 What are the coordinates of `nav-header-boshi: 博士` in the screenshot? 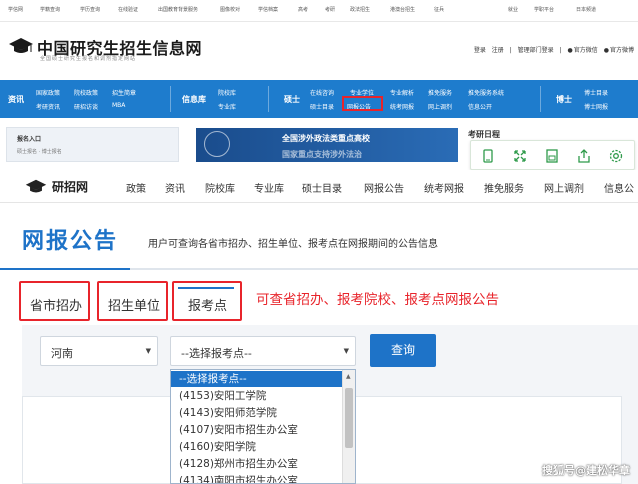 It's located at (564, 99).